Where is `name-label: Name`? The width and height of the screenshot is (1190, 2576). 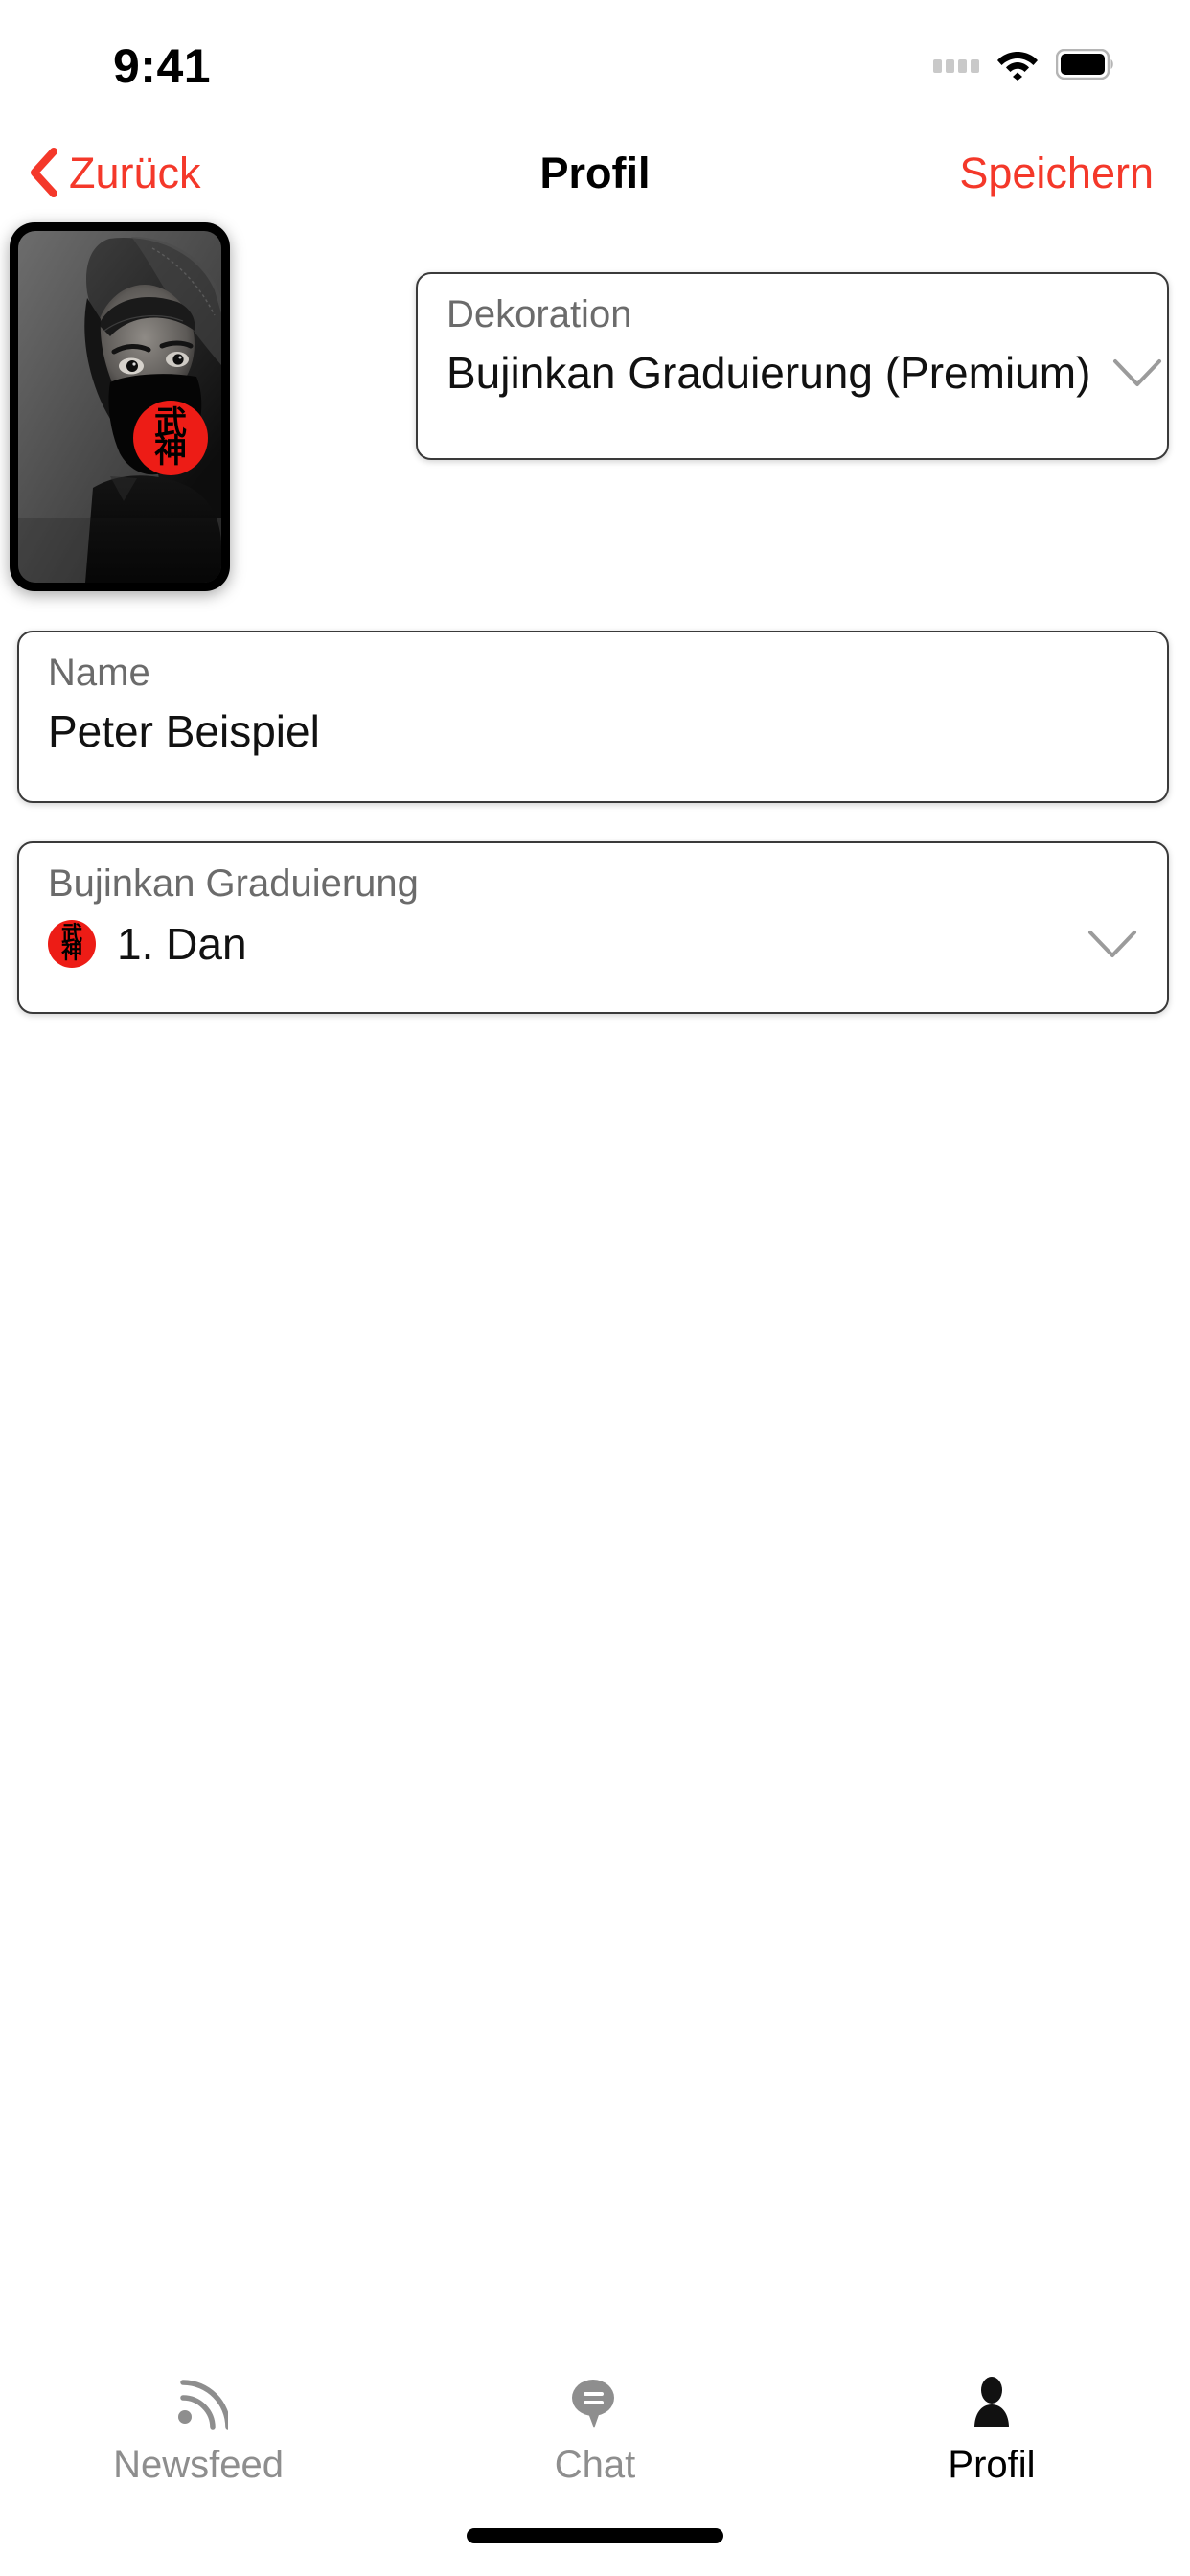 name-label: Name is located at coordinates (99, 673).